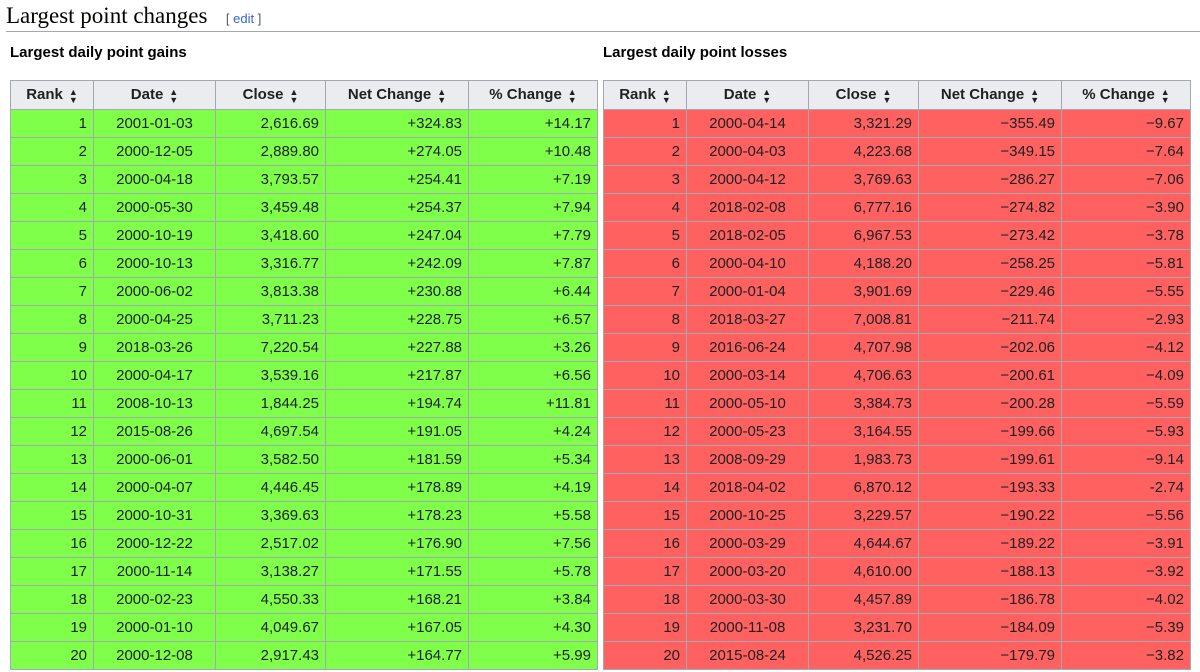 The width and height of the screenshot is (1200, 672). Describe the element at coordinates (1126, 95) in the screenshot. I see `losses-header-pct-change: % Change ▲ ▼` at that location.